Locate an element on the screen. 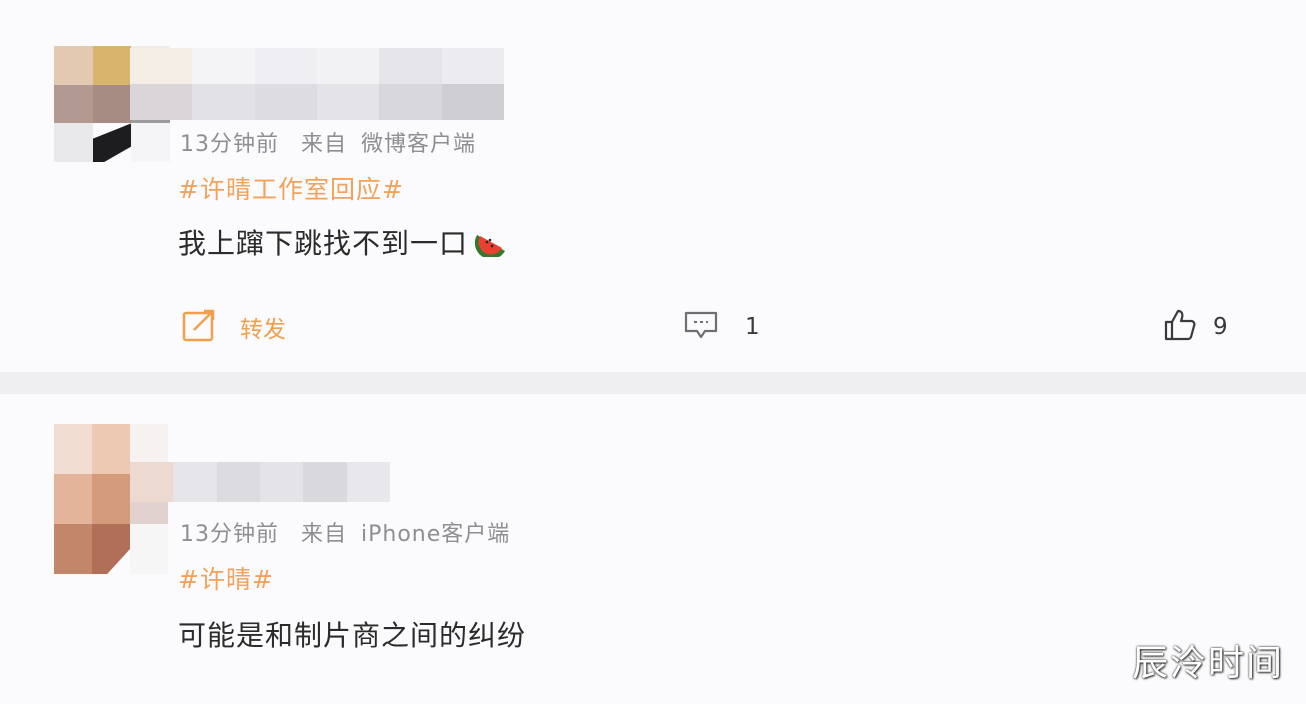 The height and width of the screenshot is (704, 1306). post-text: 可能是和制片商之间的纠纷 is located at coordinates (352, 635).